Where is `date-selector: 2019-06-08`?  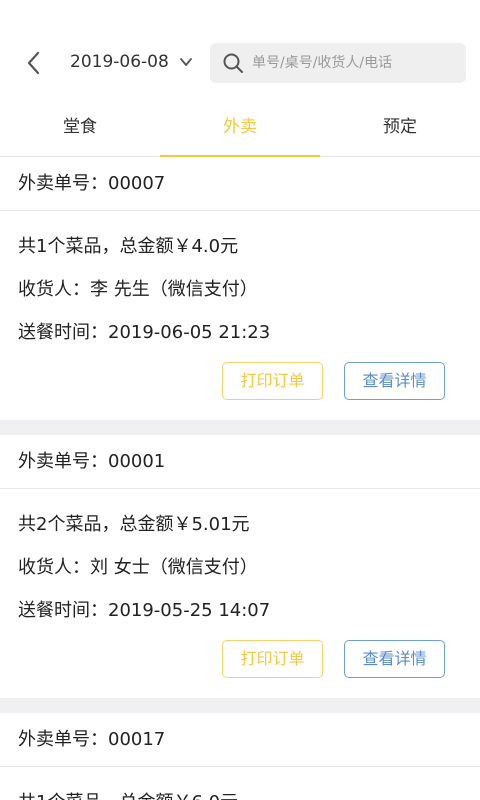
date-selector: 2019-06-08 is located at coordinates (131, 62).